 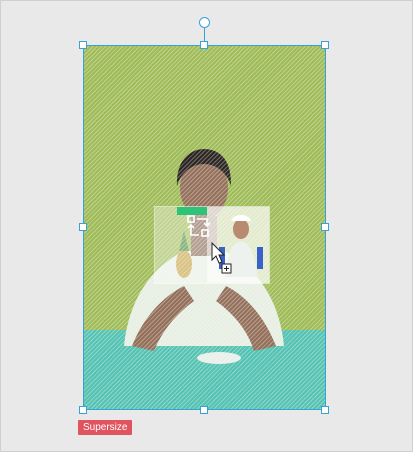 I want to click on layout-badge-label: Supersize, so click(x=105, y=427).